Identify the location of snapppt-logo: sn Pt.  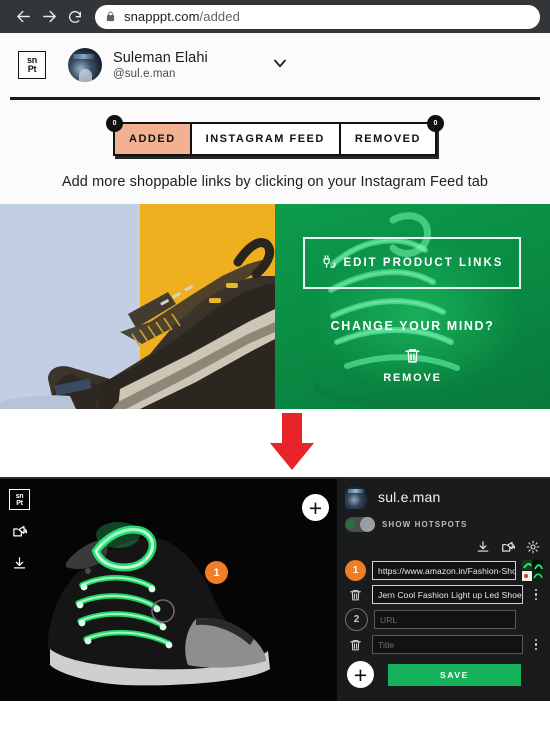
(32, 65).